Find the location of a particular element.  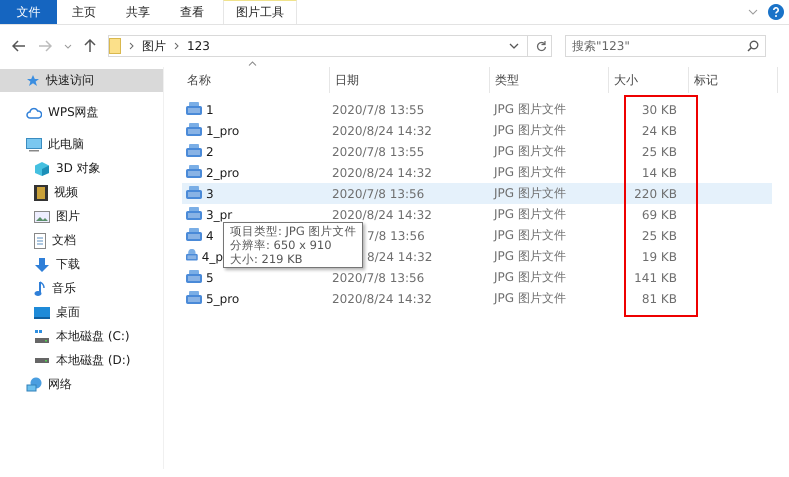

size-cell-text: 69 KB is located at coordinates (659, 215).